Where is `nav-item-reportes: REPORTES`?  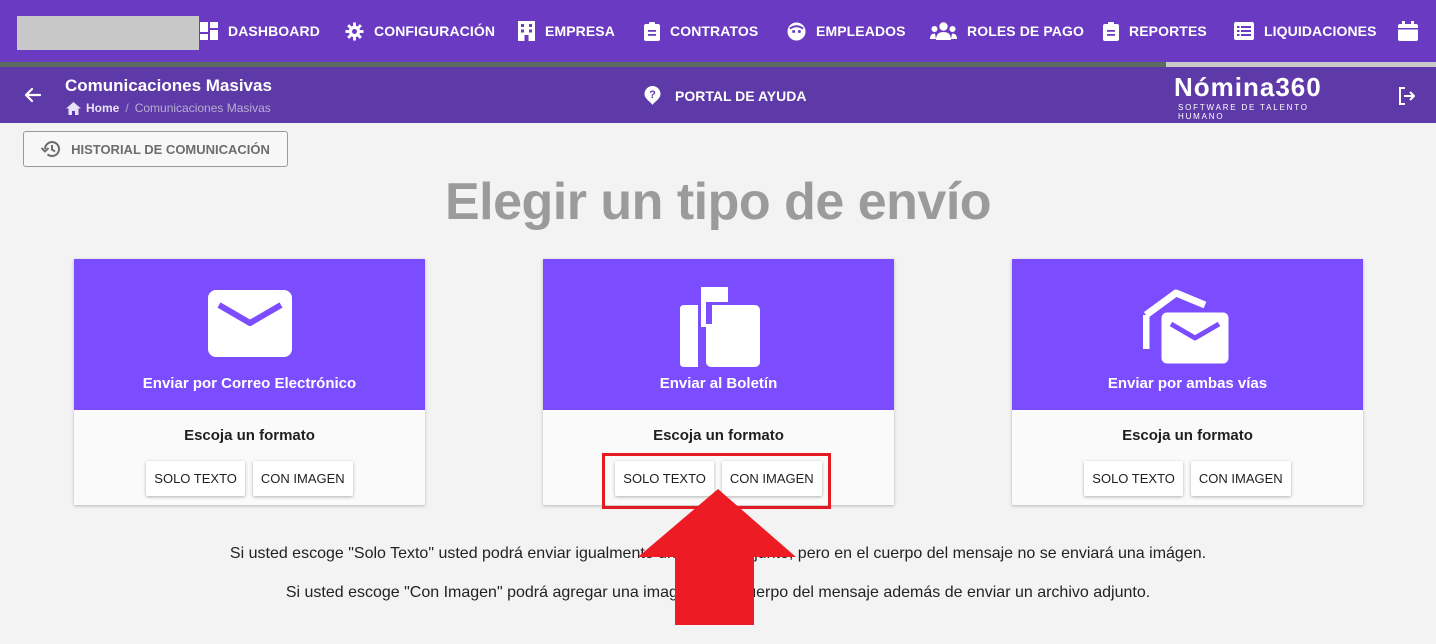
nav-item-reportes: REPORTES is located at coordinates (1155, 31).